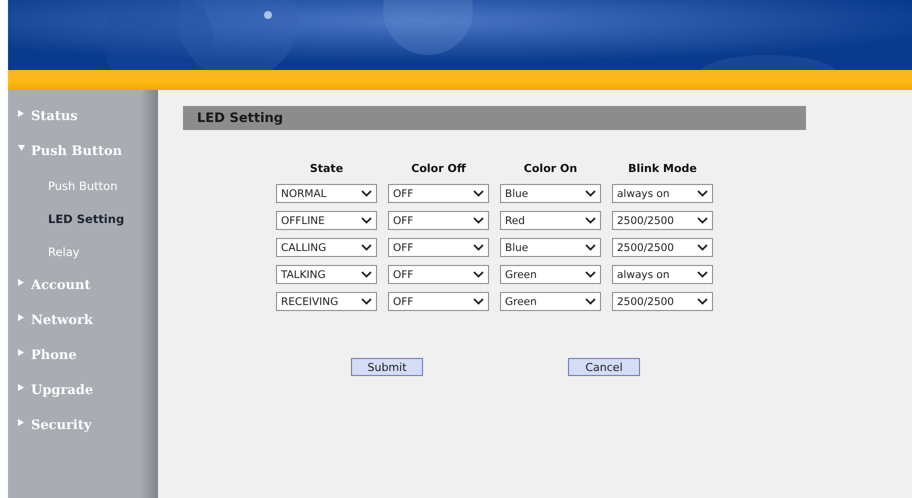  What do you see at coordinates (326, 220) in the screenshot?
I see `dropdown: OFFLINE` at bounding box center [326, 220].